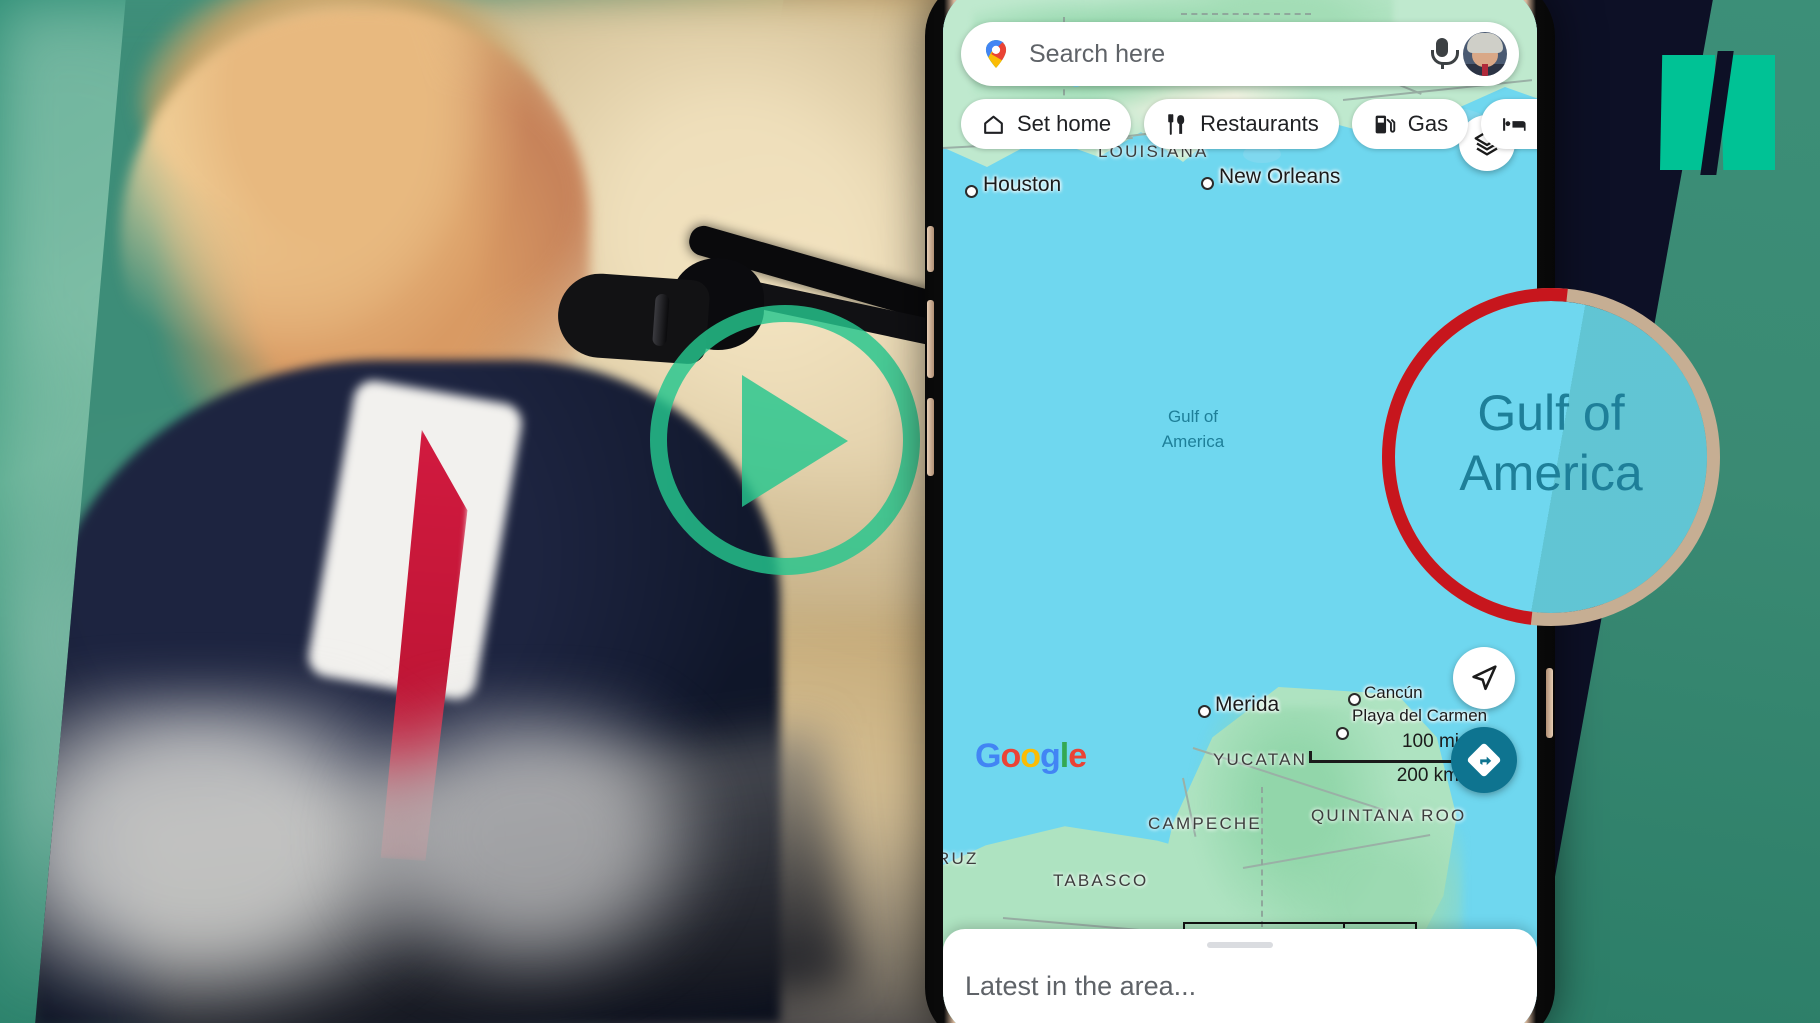 This screenshot has height=1023, width=1820. I want to click on map-search-bar: Search here, so click(1240, 54).